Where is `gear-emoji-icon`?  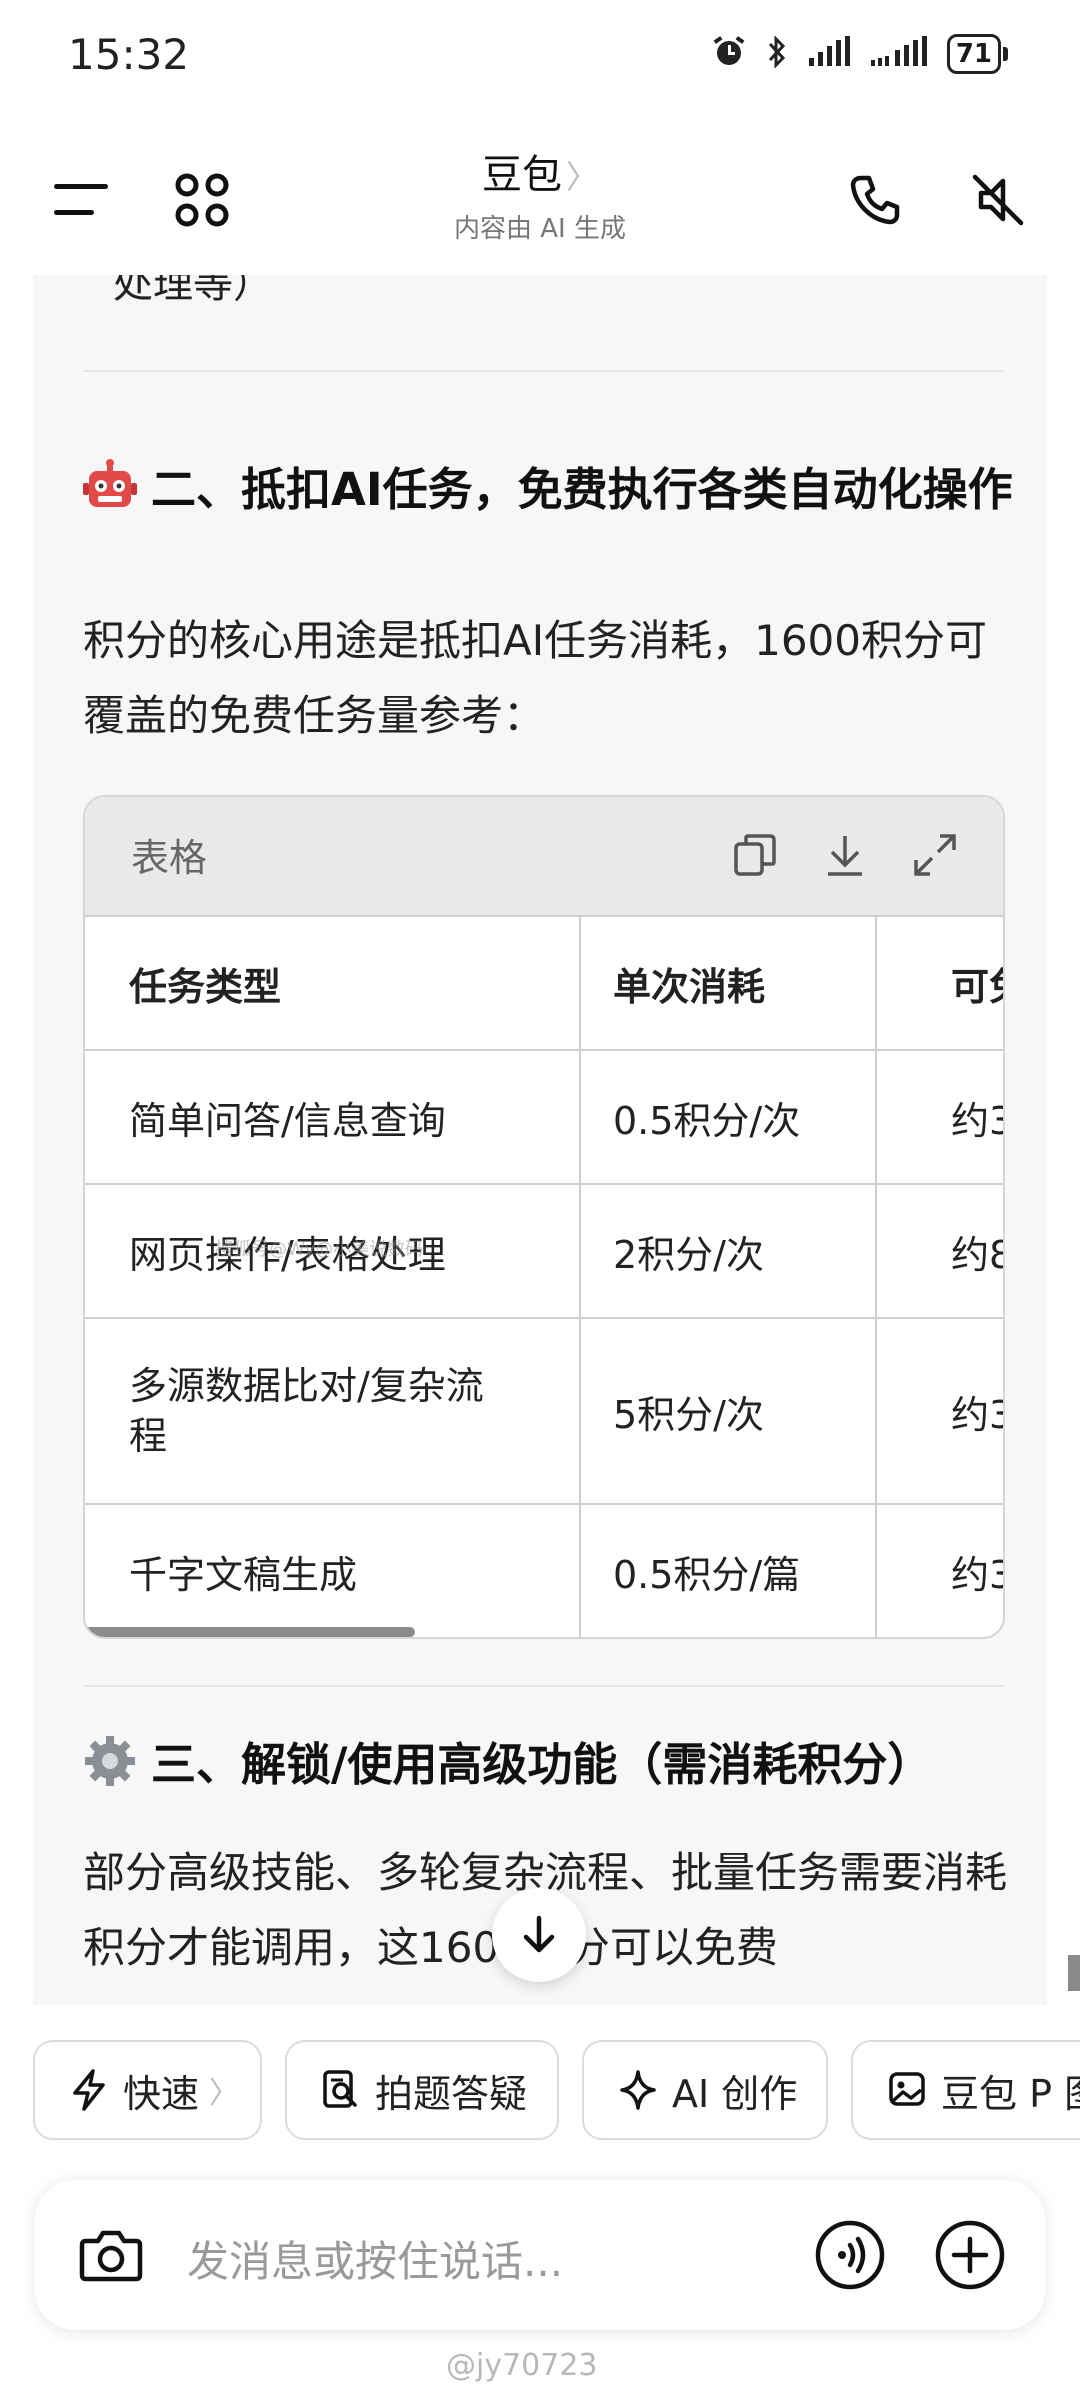 gear-emoji-icon is located at coordinates (110, 1760).